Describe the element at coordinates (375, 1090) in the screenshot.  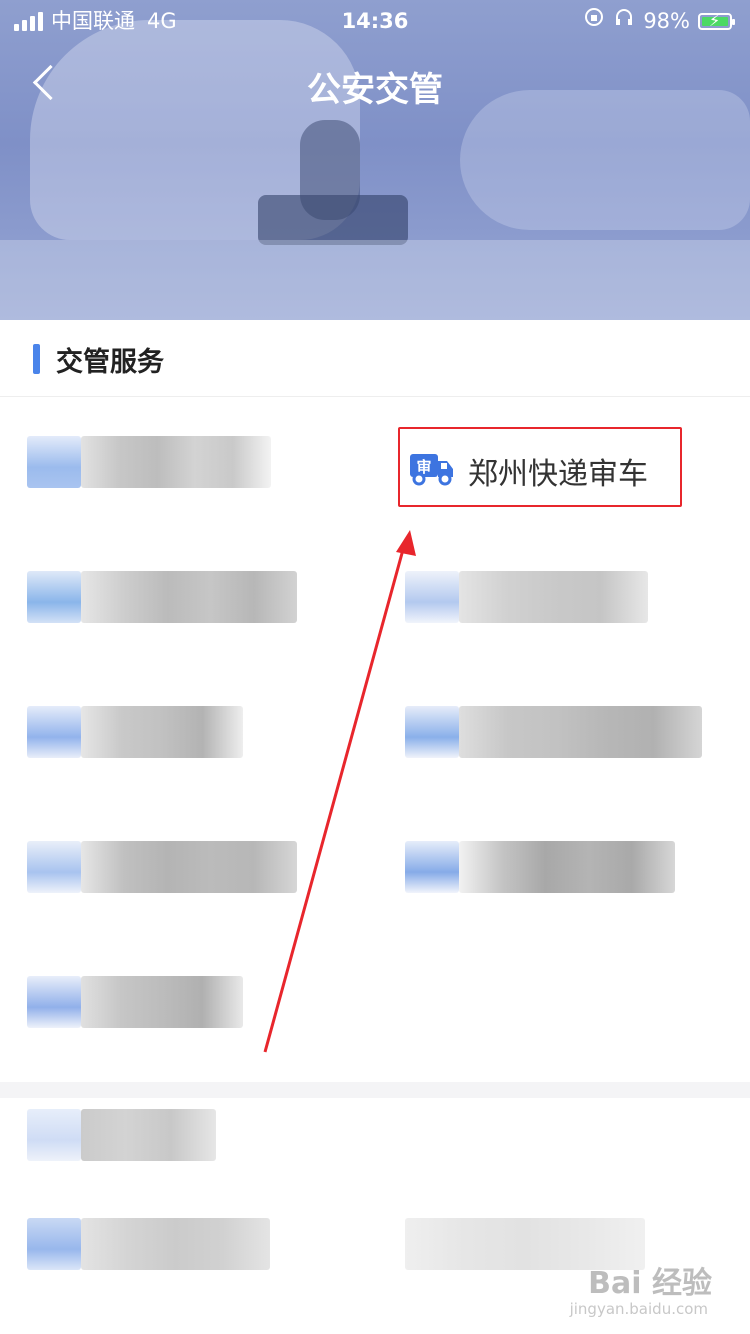
I see `section-divider` at that location.